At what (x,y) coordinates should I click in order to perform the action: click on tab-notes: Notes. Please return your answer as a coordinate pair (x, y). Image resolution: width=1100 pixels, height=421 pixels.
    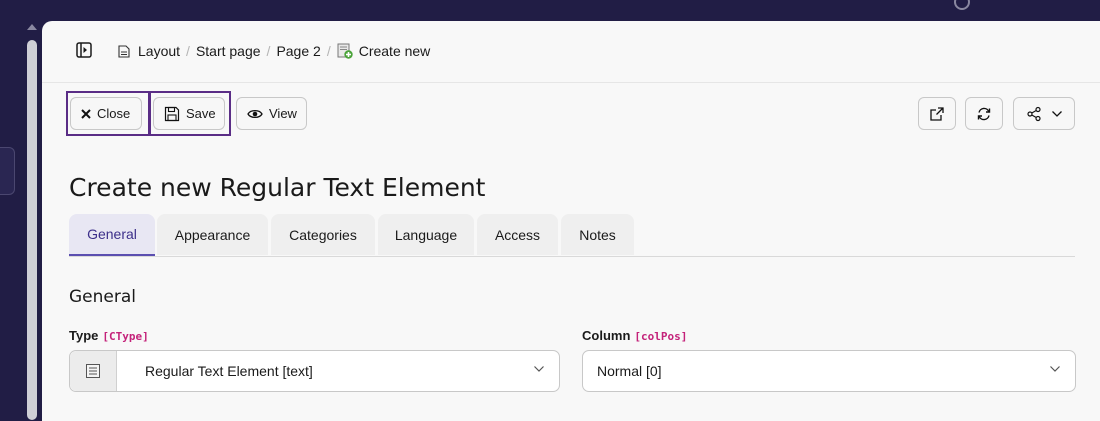
    Looking at the image, I should click on (597, 234).